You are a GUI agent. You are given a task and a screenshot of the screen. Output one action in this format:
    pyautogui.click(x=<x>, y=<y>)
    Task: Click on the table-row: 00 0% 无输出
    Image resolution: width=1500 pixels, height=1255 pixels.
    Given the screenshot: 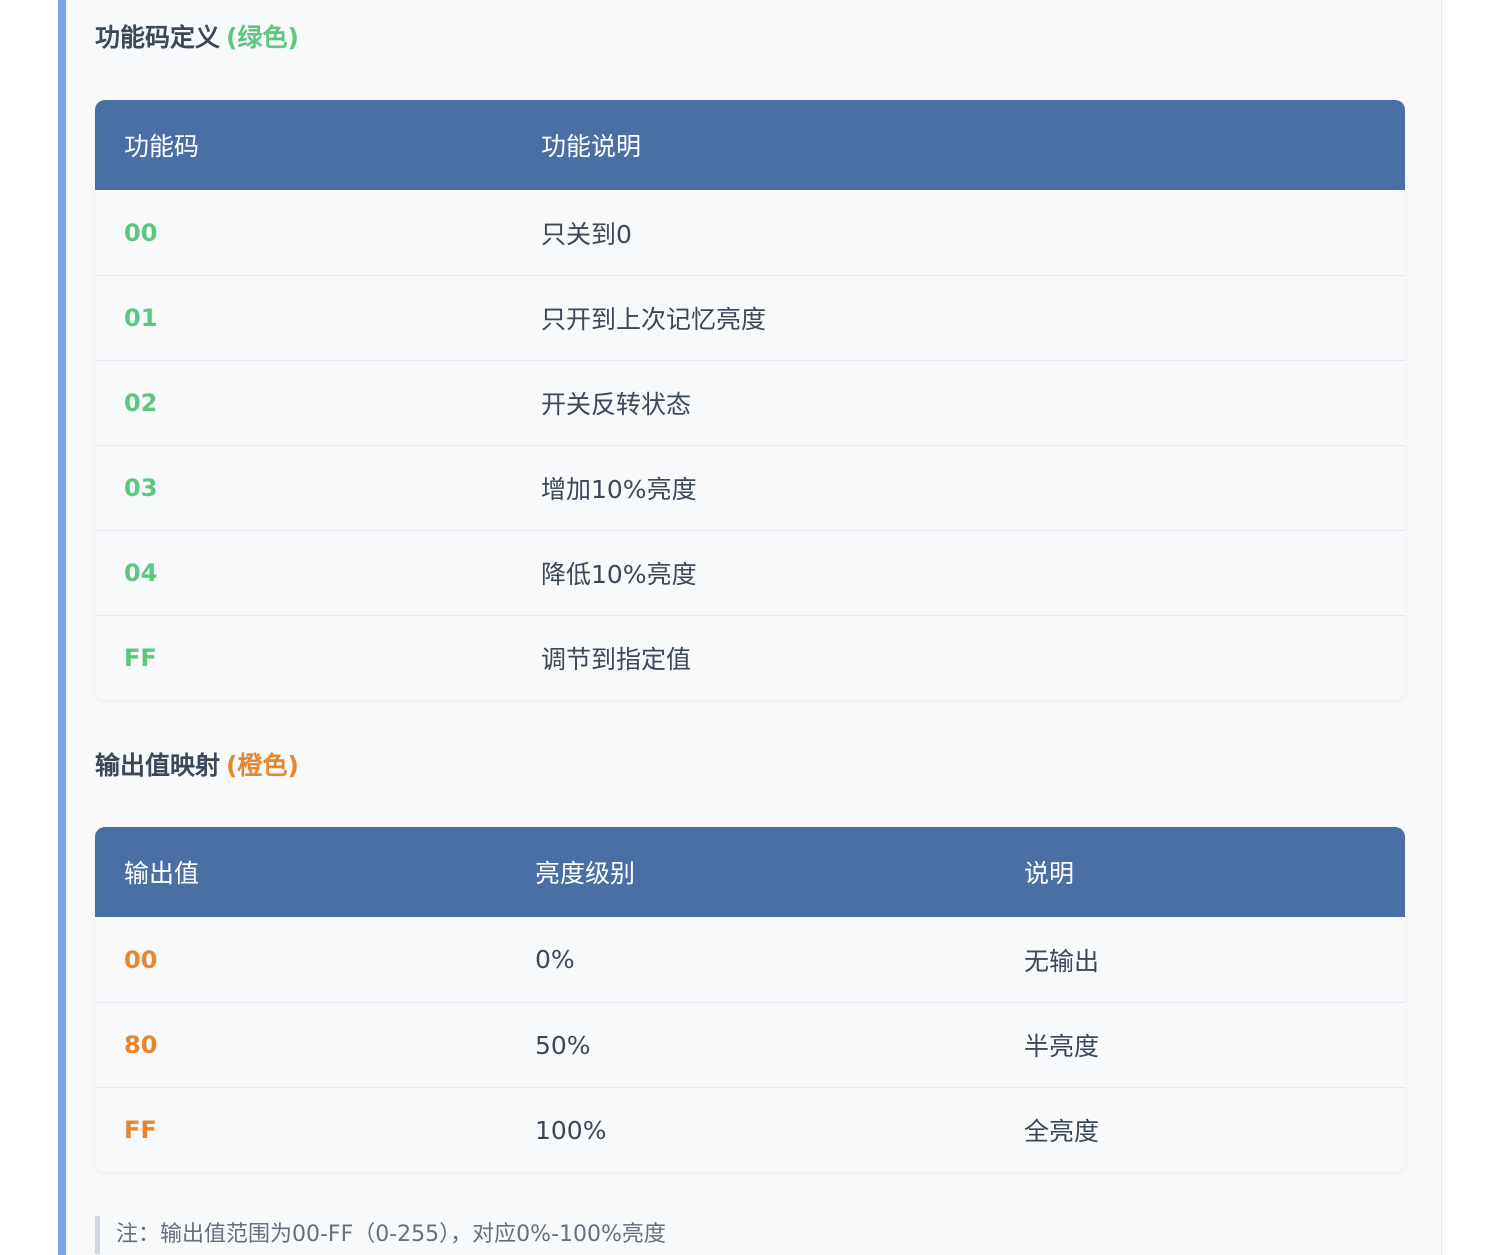 What is the action you would take?
    pyautogui.click(x=750, y=959)
    